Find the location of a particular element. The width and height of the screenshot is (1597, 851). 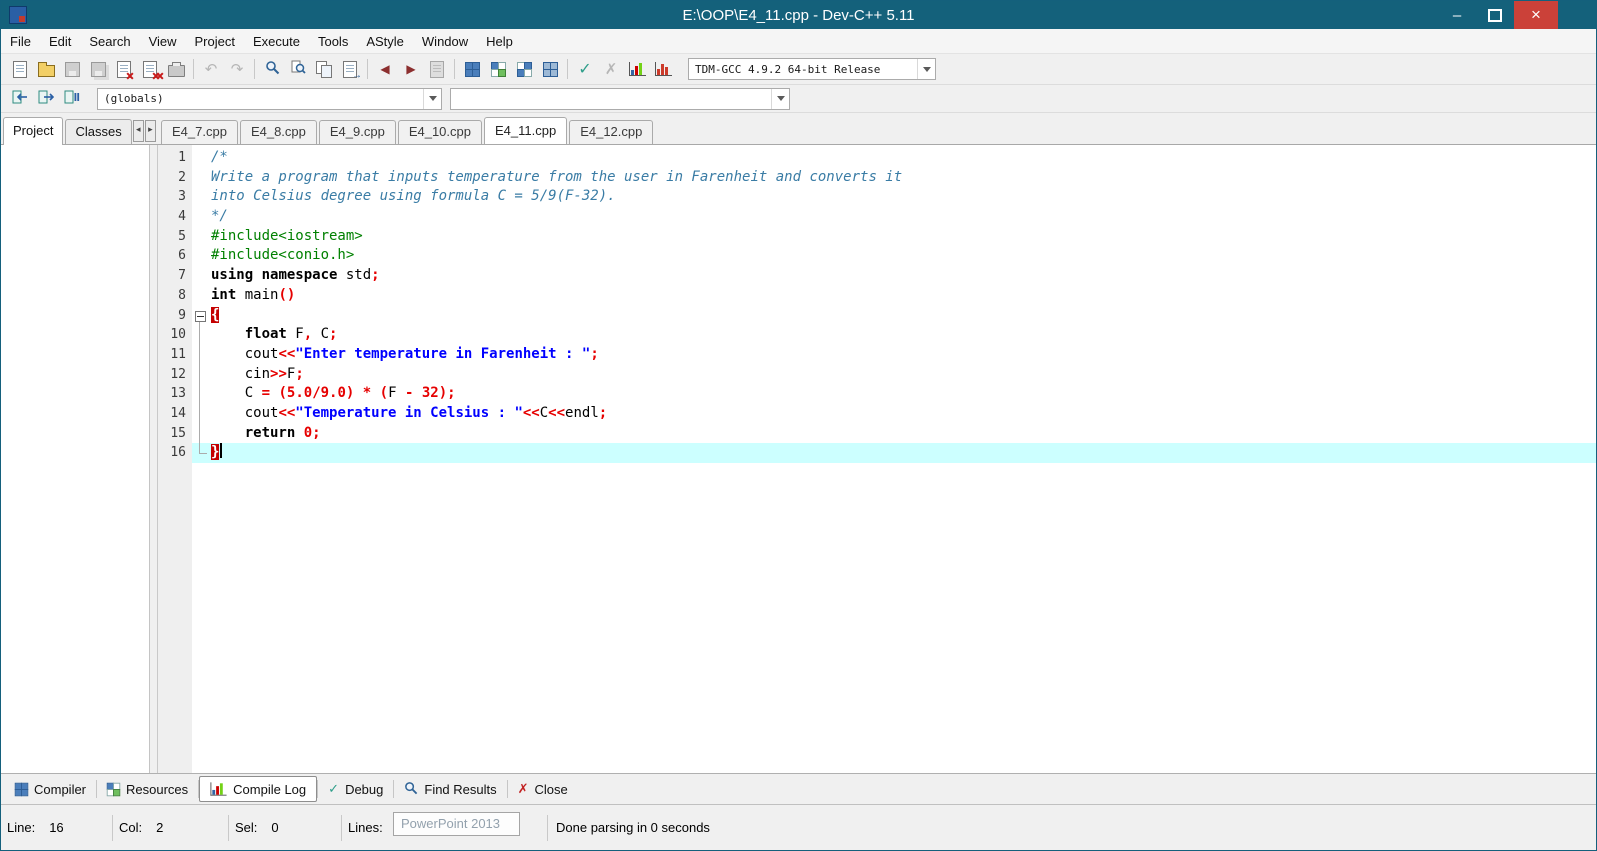

tab-e4-8-cpp: E4_8.cpp is located at coordinates (278, 132).